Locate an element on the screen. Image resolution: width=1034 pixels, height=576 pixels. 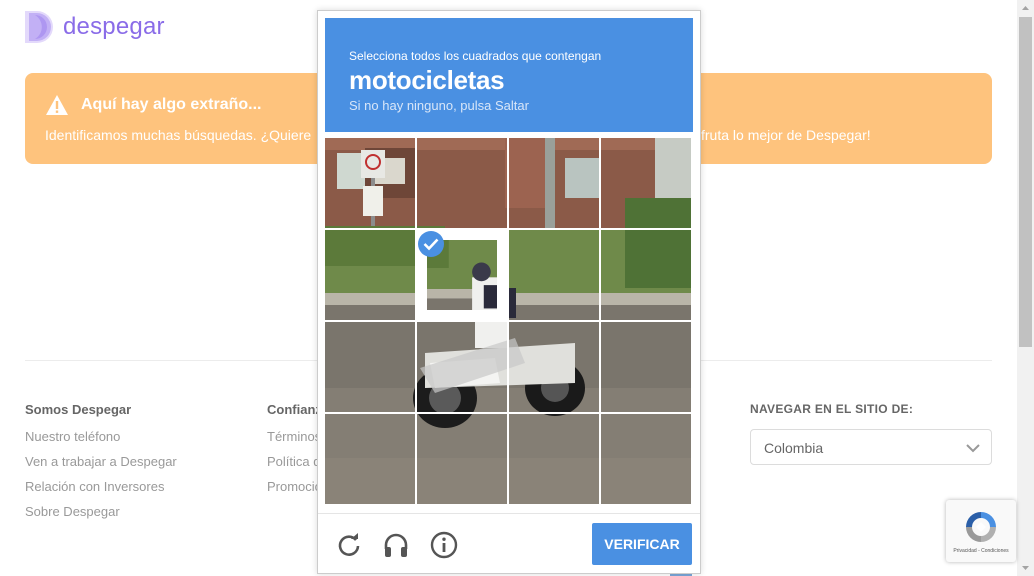
page-scrollbar is located at coordinates (1025, 288).